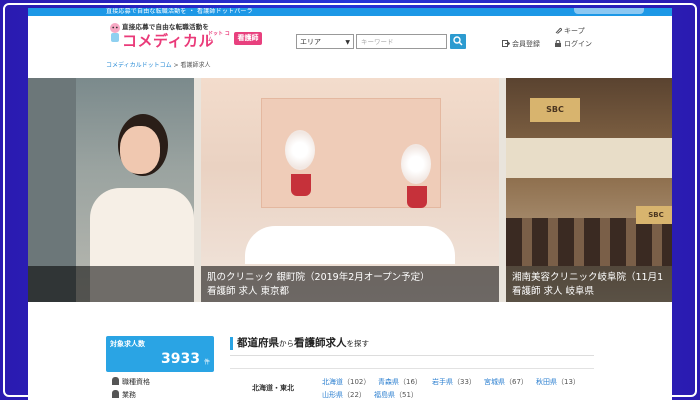 The height and width of the screenshot is (400, 700). I want to click on carousel-slide: SBC SBC 湘南美容クリニック岐阜院（11月1 看護師 求人 岐阜県, so click(589, 190).